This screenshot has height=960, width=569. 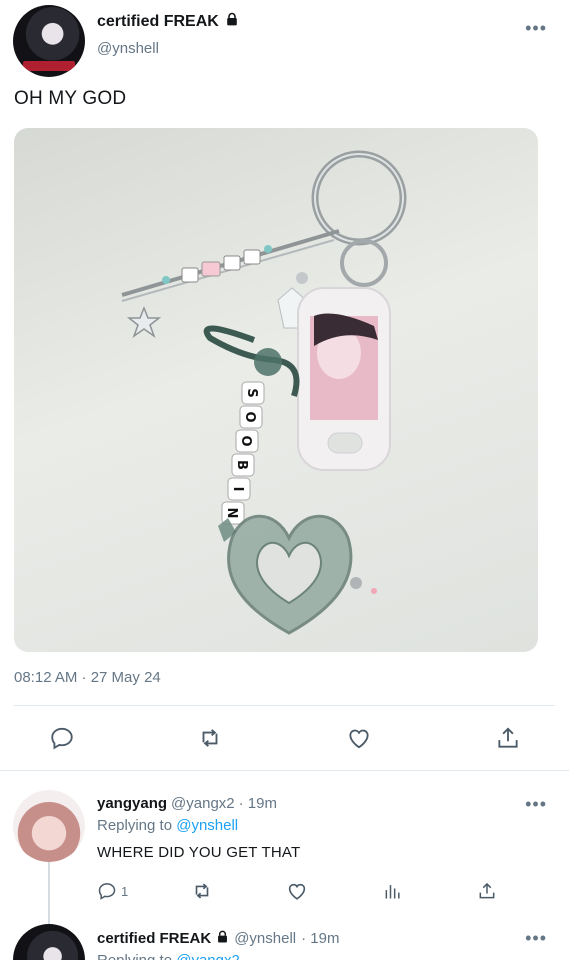 I want to click on tweet-action-bar, so click(x=284, y=738).